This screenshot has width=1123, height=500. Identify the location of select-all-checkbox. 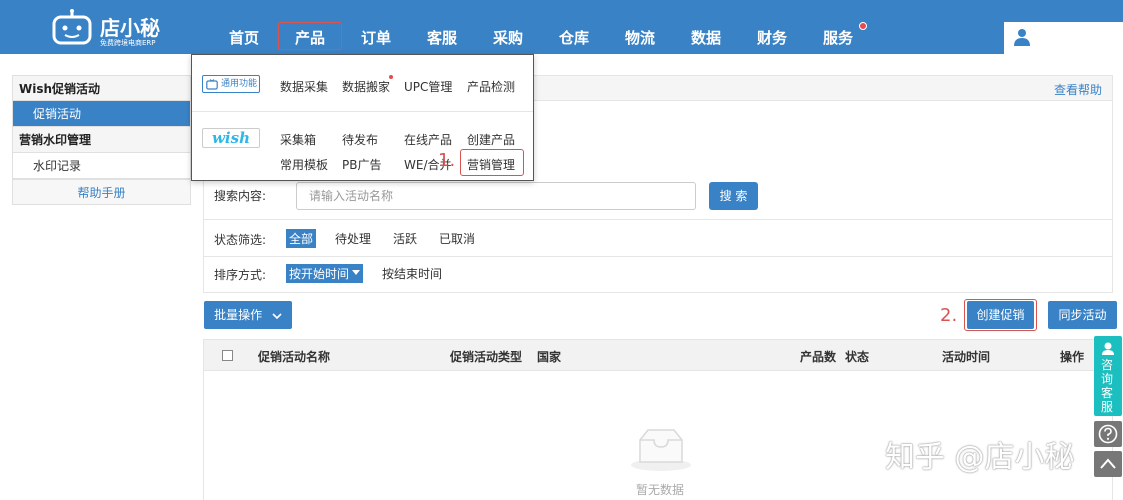
(227, 355).